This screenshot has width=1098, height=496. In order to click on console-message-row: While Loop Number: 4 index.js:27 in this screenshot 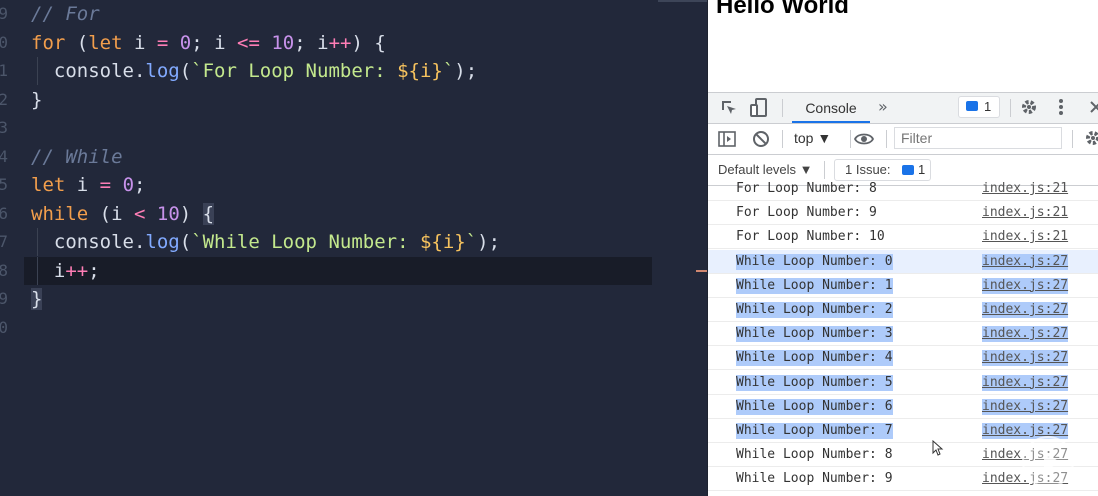, I will do `click(903, 358)`.